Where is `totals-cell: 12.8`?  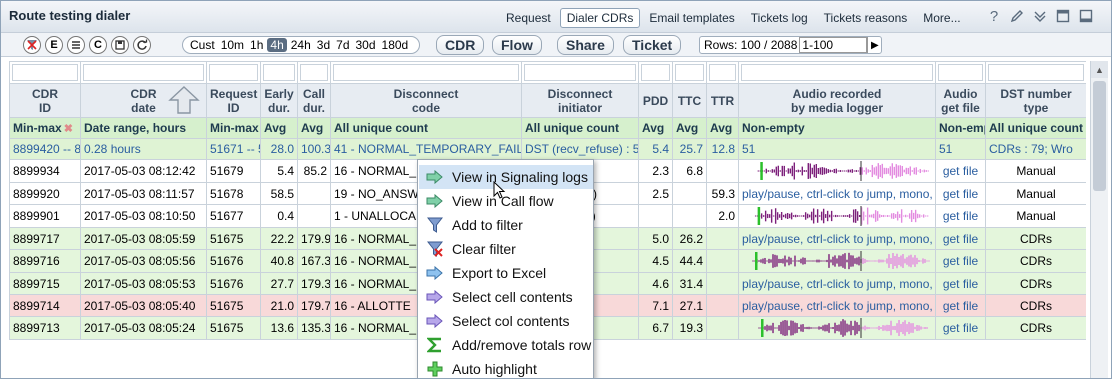
totals-cell: 12.8 is located at coordinates (722, 149).